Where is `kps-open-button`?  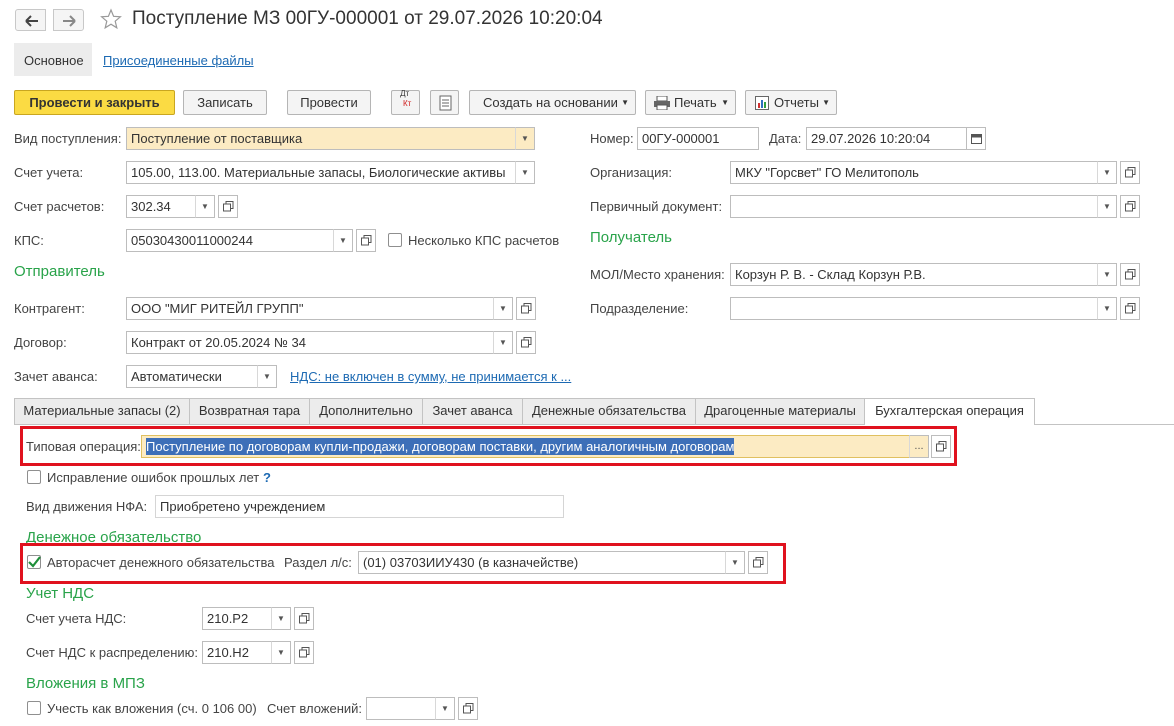
kps-open-button is located at coordinates (366, 240).